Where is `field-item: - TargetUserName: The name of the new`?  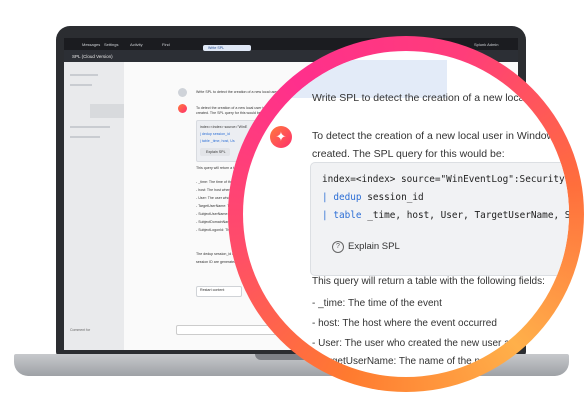
field-item: - TargetUserName: The name of the new is located at coordinates (402, 361).